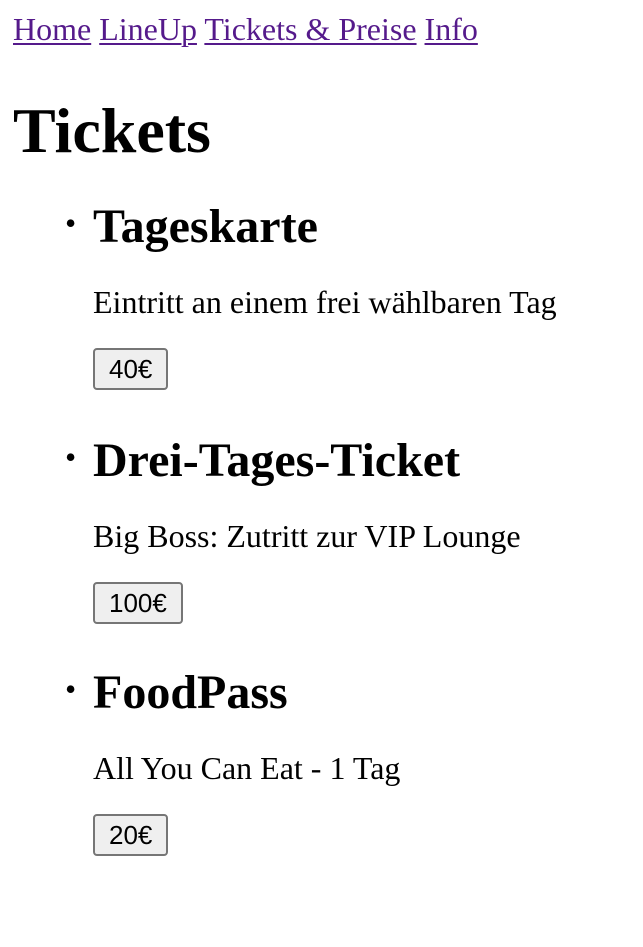  I want to click on ticket-description: All You Can Eat - 1 Tag, so click(247, 768).